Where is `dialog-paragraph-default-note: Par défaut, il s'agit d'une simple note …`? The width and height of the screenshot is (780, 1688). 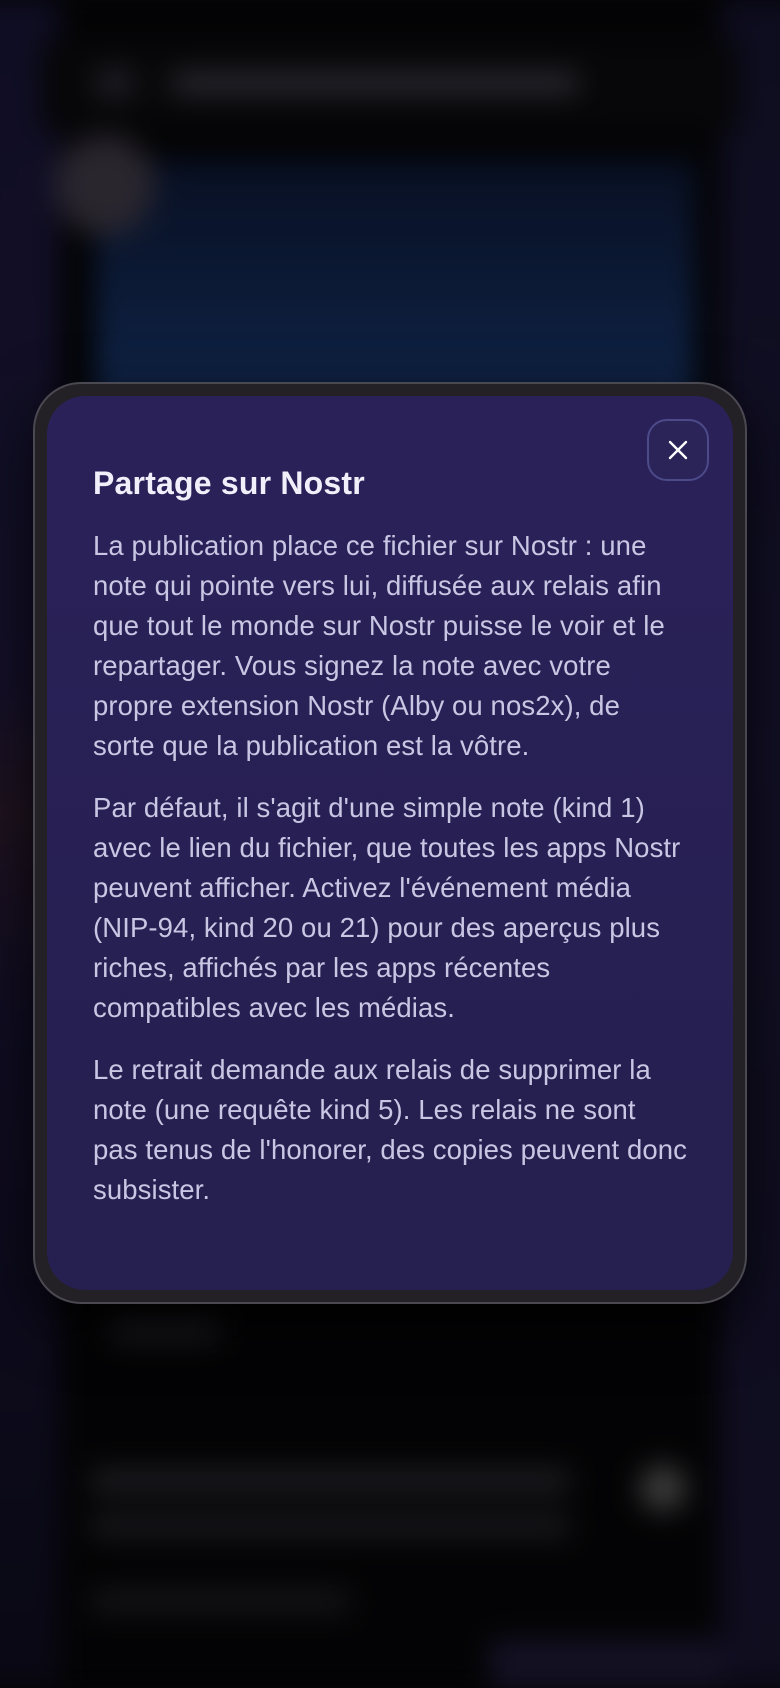 dialog-paragraph-default-note: Par défaut, il s'agit d'une simple note … is located at coordinates (387, 907).